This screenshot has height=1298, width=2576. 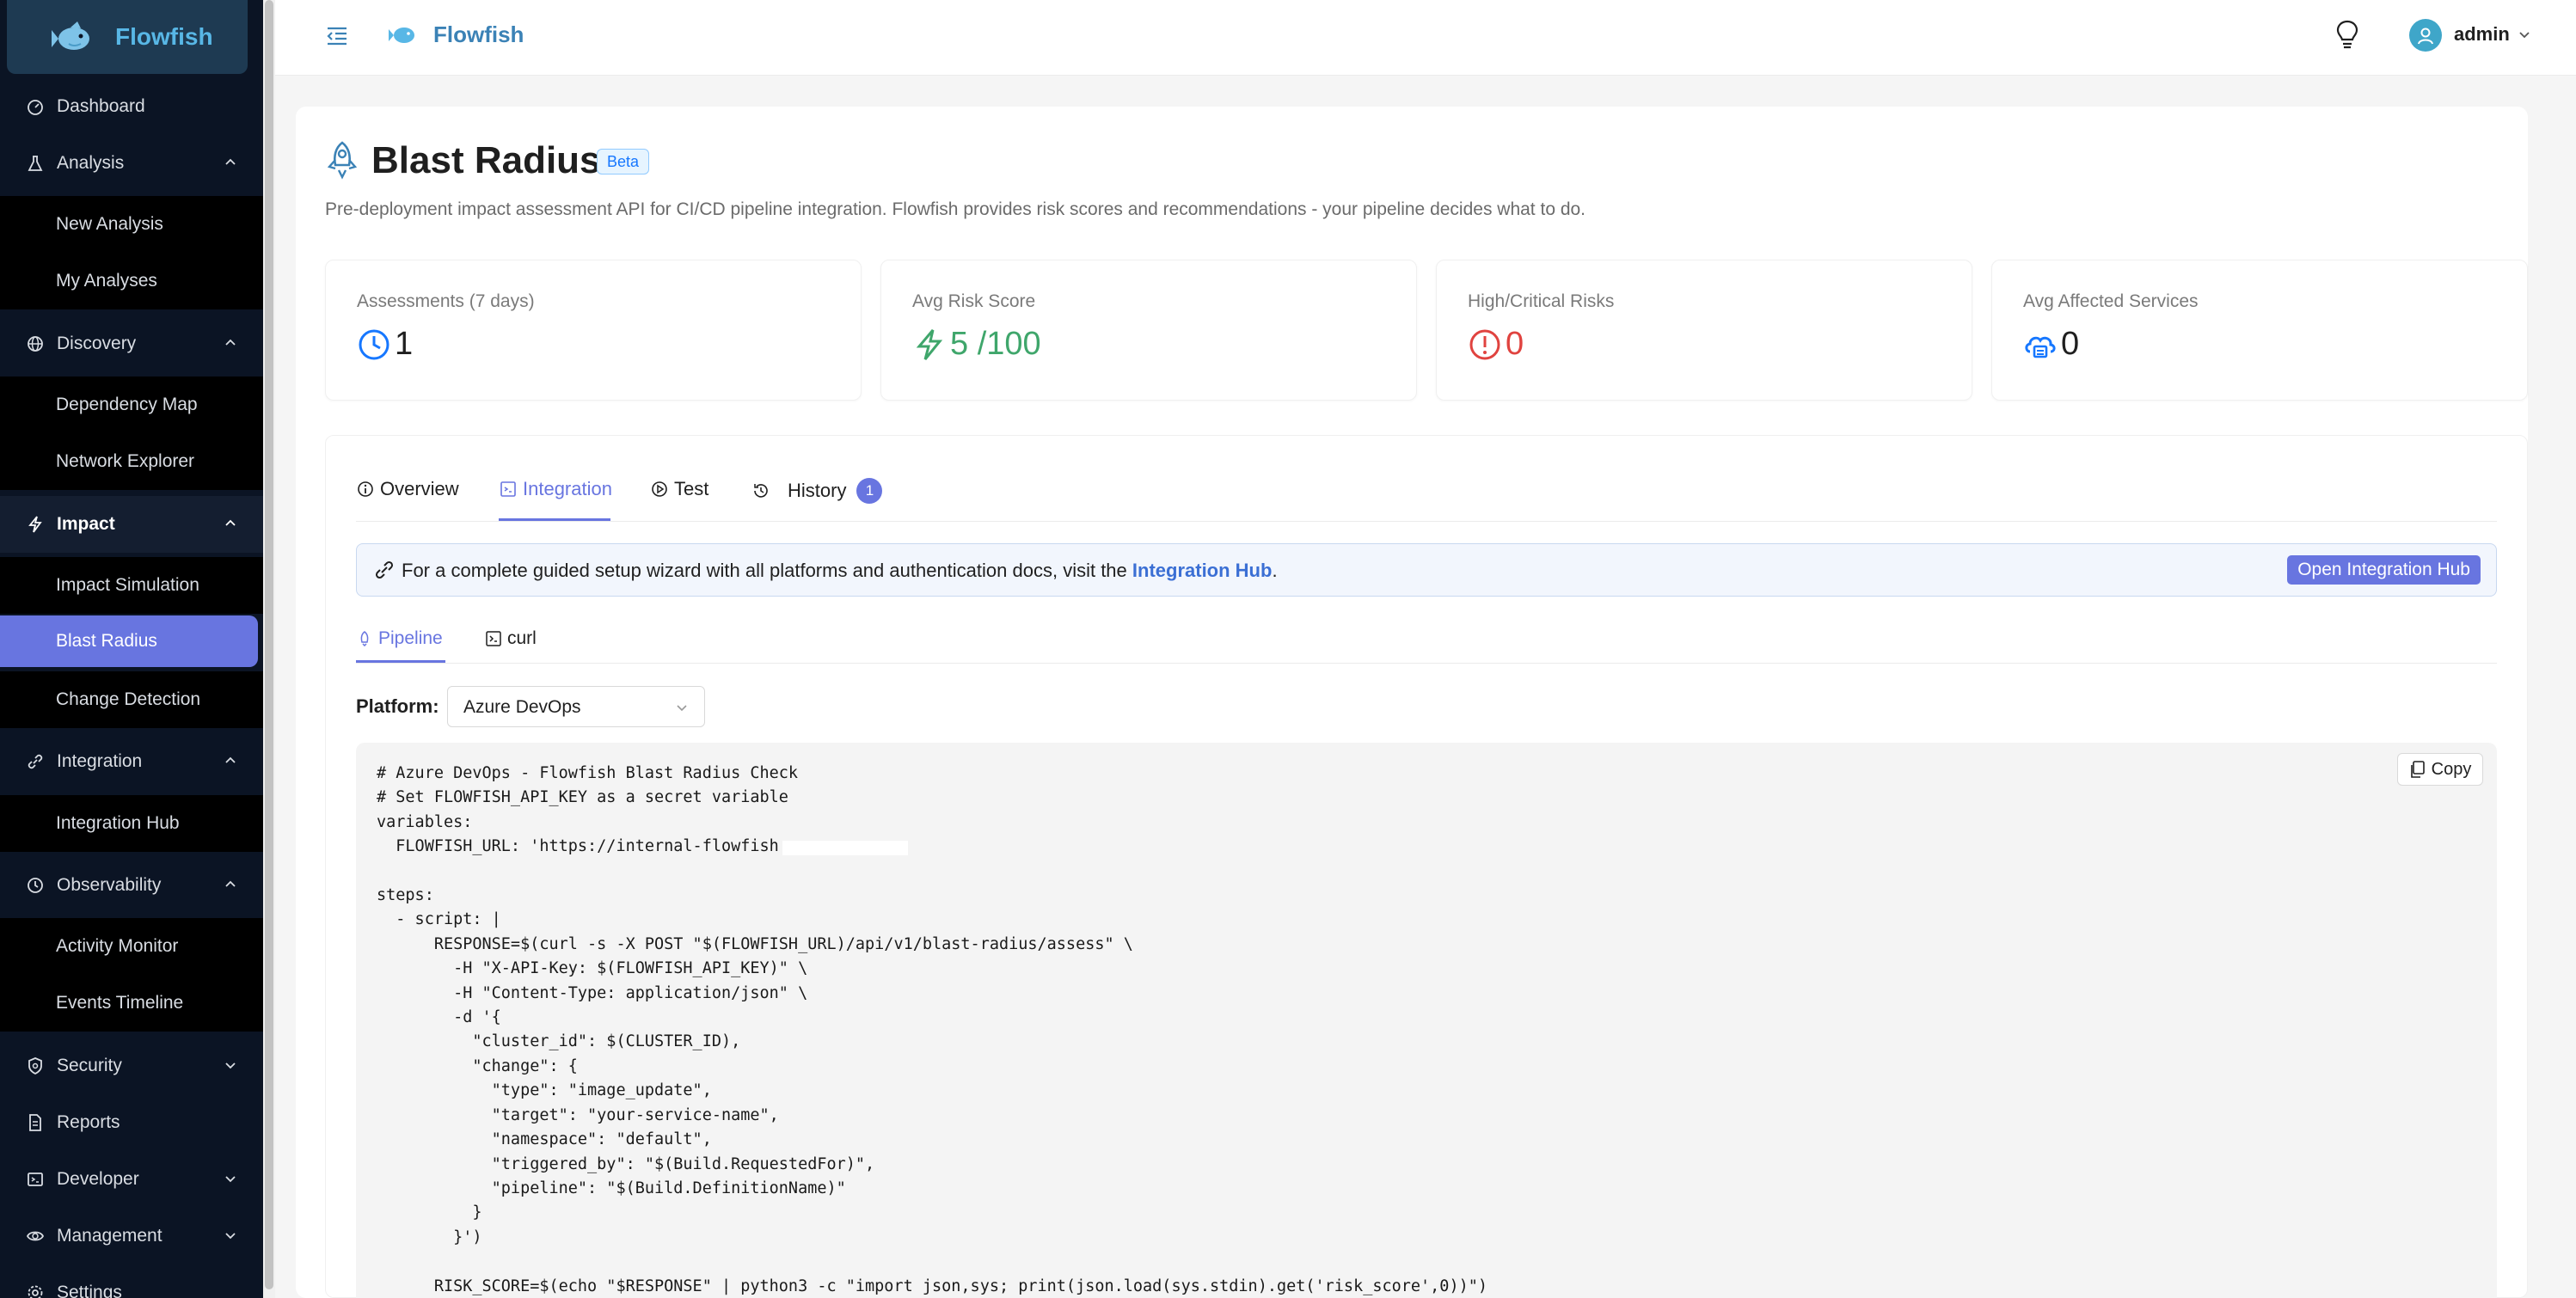 What do you see at coordinates (404, 344) in the screenshot?
I see `stat-value: 1` at bounding box center [404, 344].